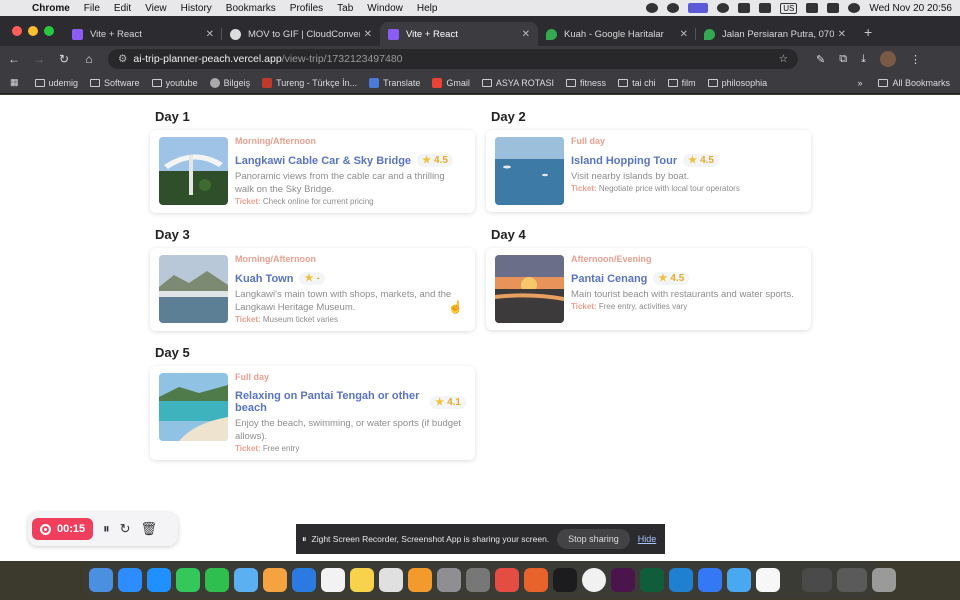 This screenshot has width=960, height=600. What do you see at coordinates (39, 59) in the screenshot?
I see `forward-icon: →` at bounding box center [39, 59].